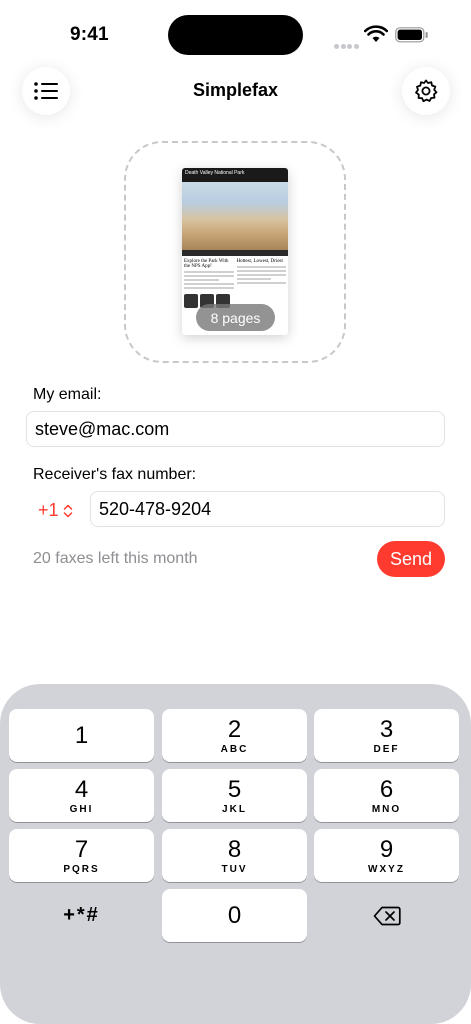 The image size is (471, 1024). I want to click on key-2: 2 ABC, so click(234, 735).